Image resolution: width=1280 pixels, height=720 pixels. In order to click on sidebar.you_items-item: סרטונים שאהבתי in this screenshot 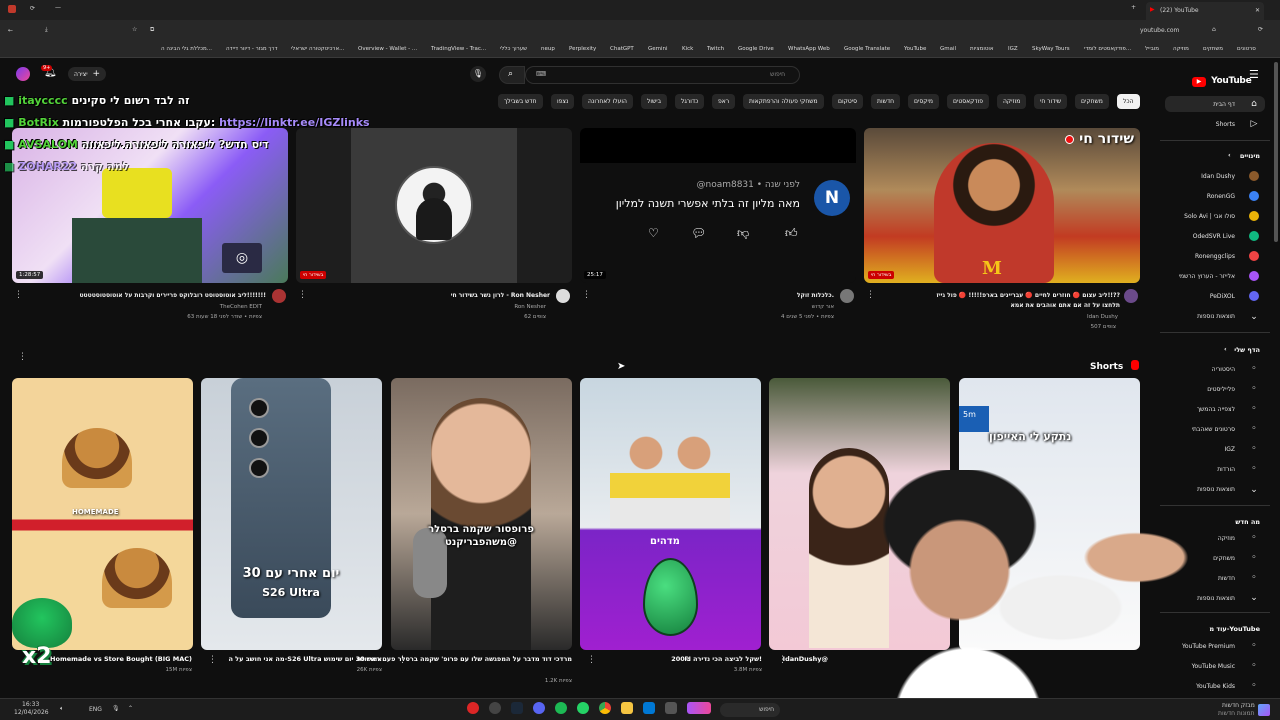, I will do `click(1213, 429)`.